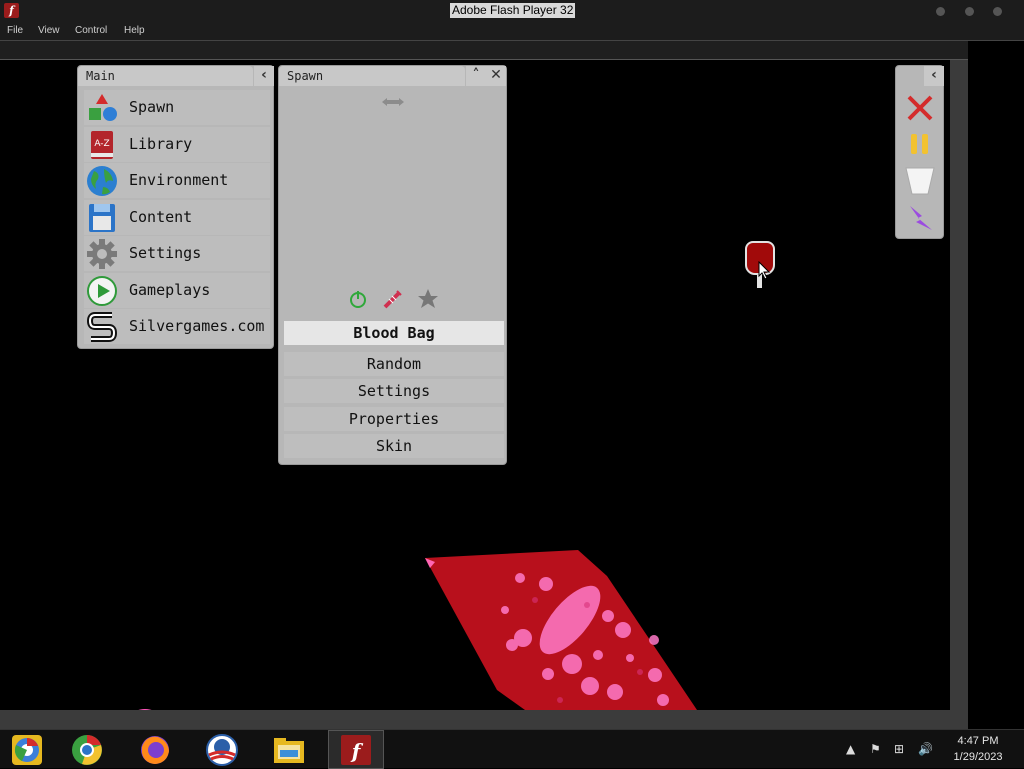 The height and width of the screenshot is (769, 1024). What do you see at coordinates (161, 144) in the screenshot?
I see `main-item-label: Library` at bounding box center [161, 144].